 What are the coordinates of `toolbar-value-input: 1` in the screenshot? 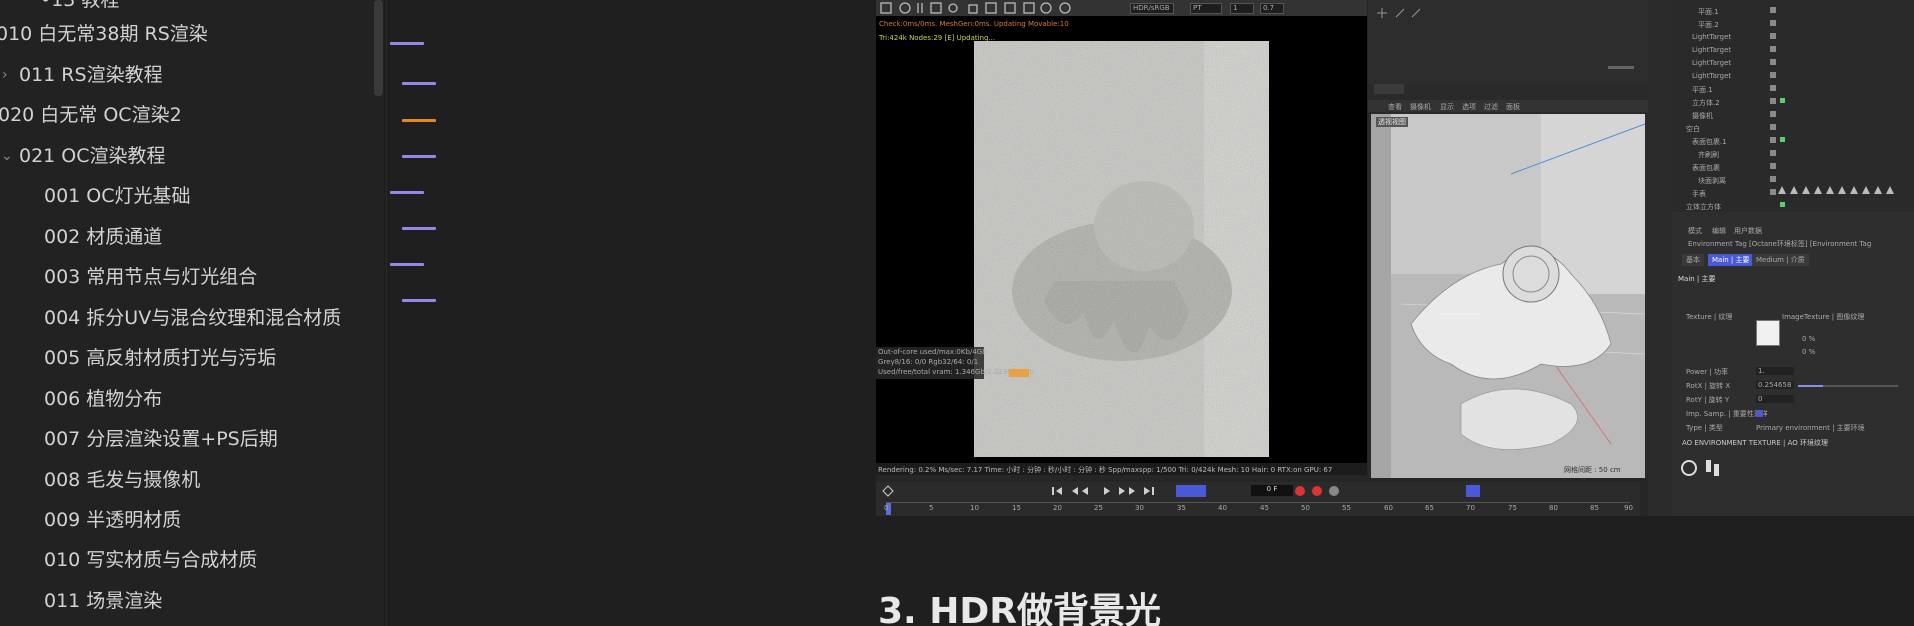 It's located at (1242, 8).